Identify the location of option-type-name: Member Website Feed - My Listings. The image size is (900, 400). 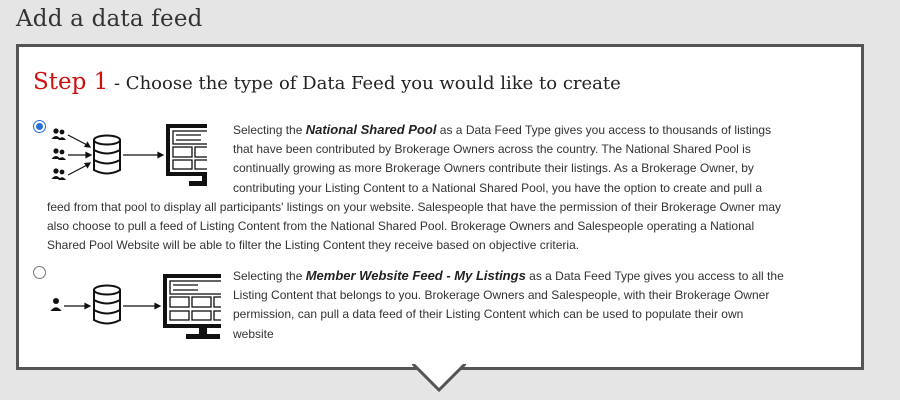
(415, 275).